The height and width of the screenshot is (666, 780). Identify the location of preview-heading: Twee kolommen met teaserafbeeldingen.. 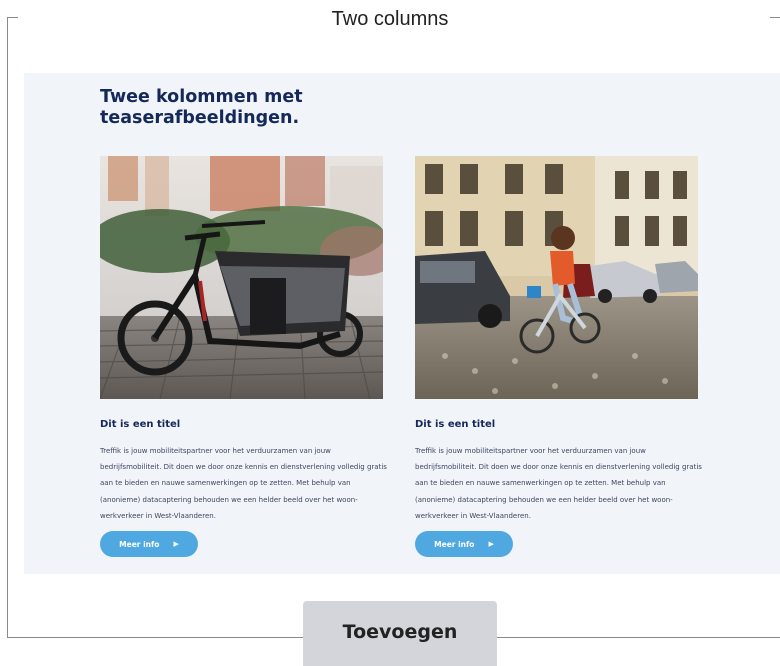
(201, 107).